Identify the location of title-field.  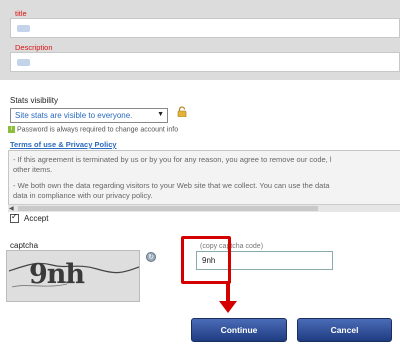
(205, 28).